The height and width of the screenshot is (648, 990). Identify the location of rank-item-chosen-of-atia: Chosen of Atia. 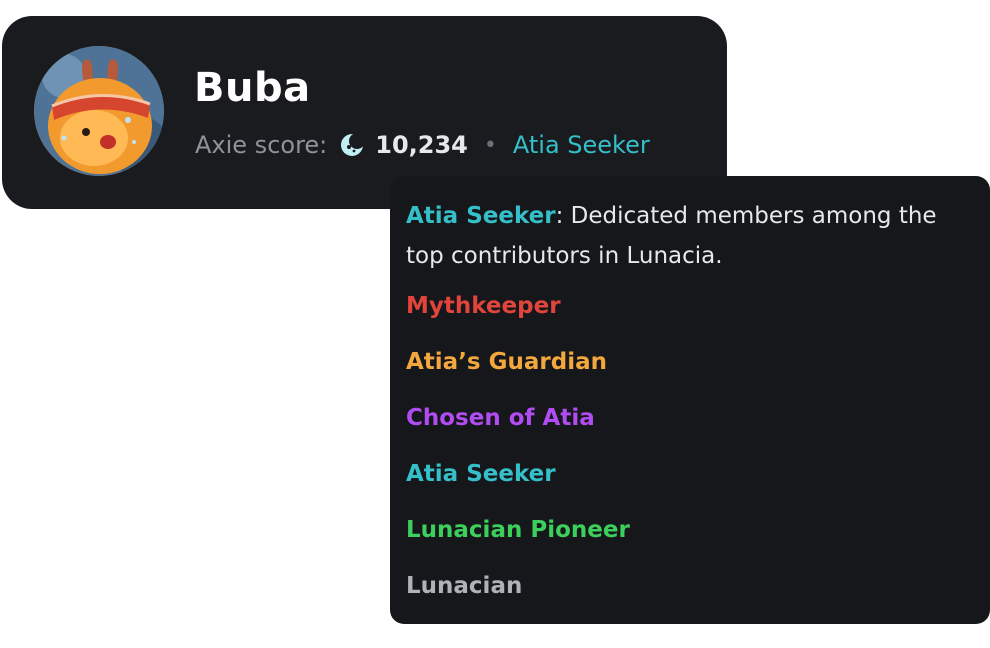
(500, 418).